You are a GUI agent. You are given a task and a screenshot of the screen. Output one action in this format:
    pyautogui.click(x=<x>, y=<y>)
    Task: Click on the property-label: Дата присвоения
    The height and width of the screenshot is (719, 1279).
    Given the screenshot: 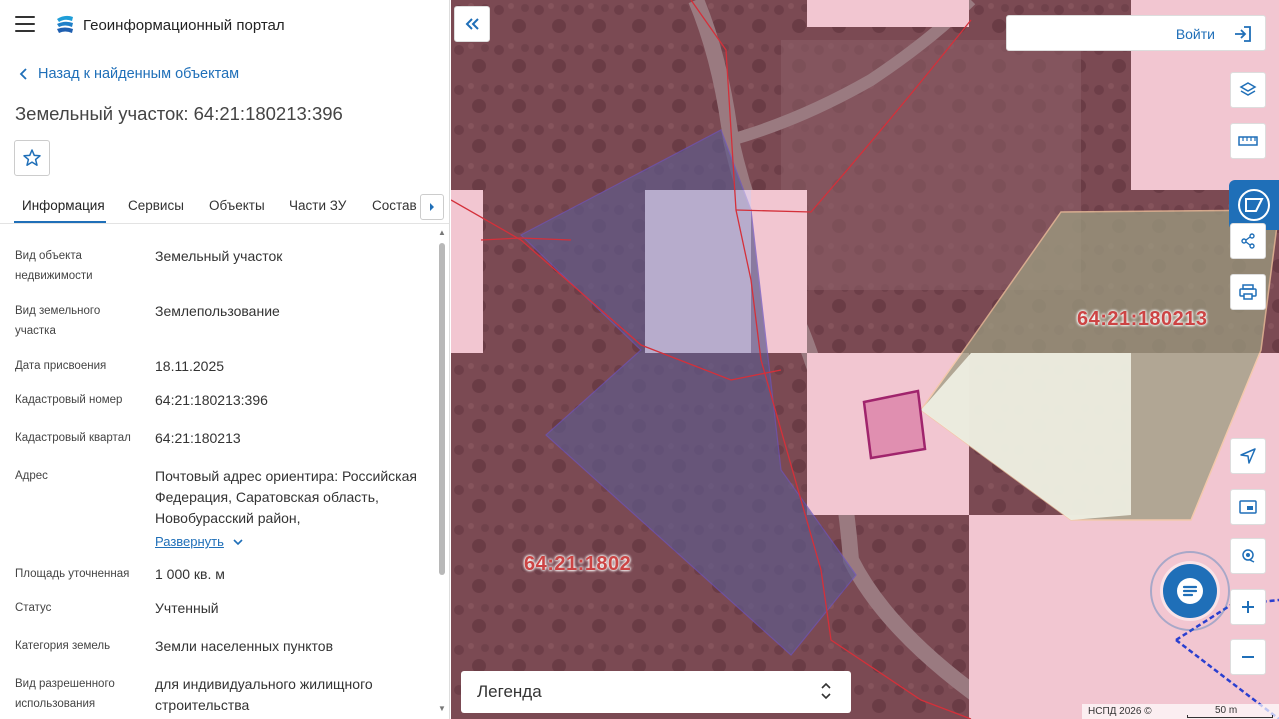 What is the action you would take?
    pyautogui.click(x=61, y=366)
    